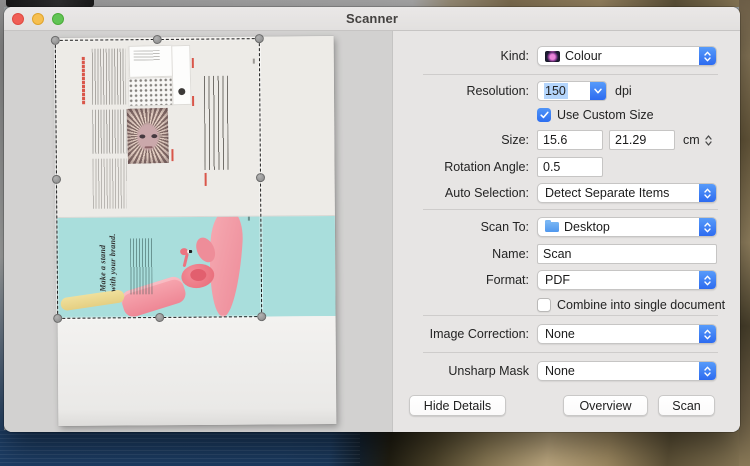 The width and height of the screenshot is (750, 466). What do you see at coordinates (570, 167) in the screenshot?
I see `rotation-angle-field` at bounding box center [570, 167].